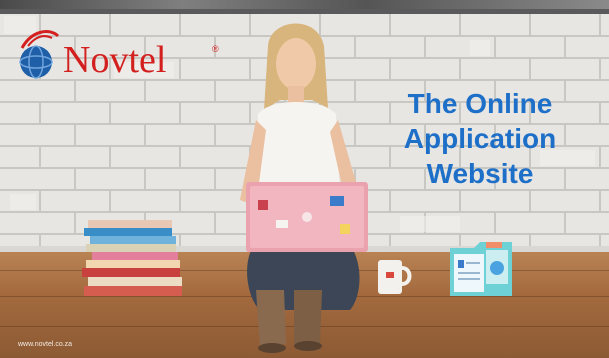 Image resolution: width=609 pixels, height=358 pixels. I want to click on novtel-logo: Novtel ®, so click(119, 57).